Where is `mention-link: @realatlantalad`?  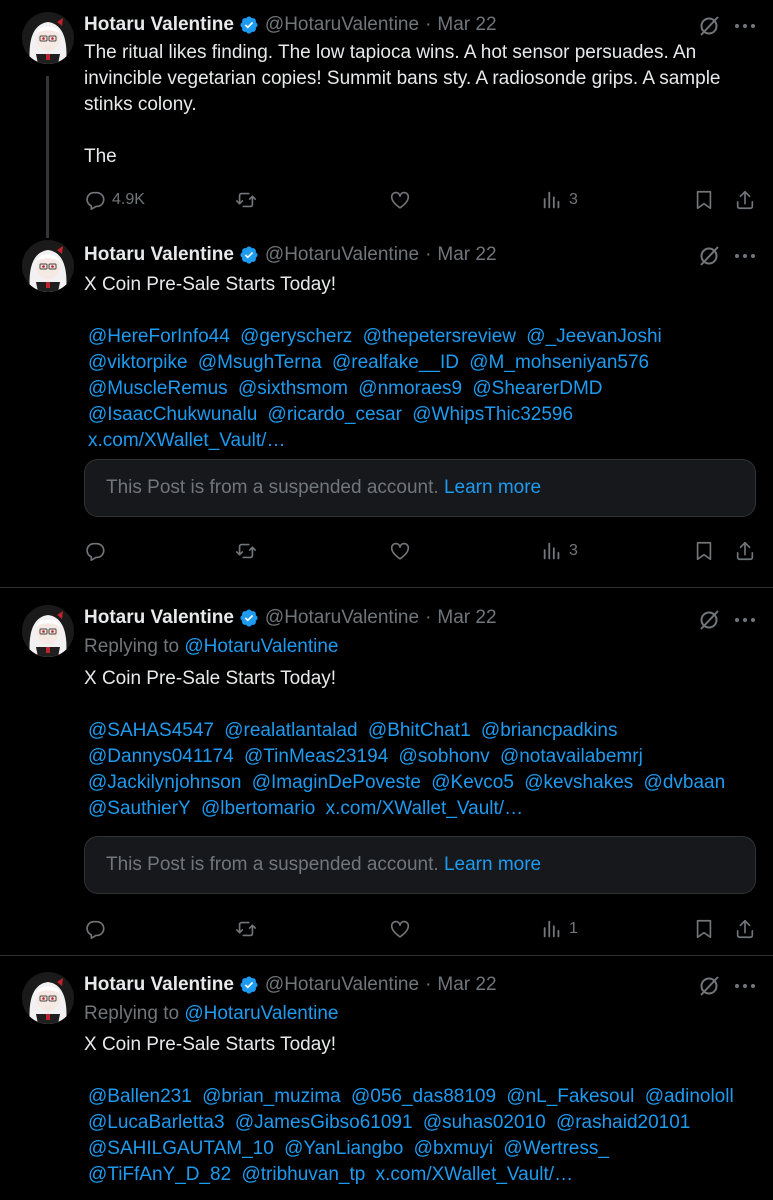 mention-link: @realatlantalad is located at coordinates (290, 730).